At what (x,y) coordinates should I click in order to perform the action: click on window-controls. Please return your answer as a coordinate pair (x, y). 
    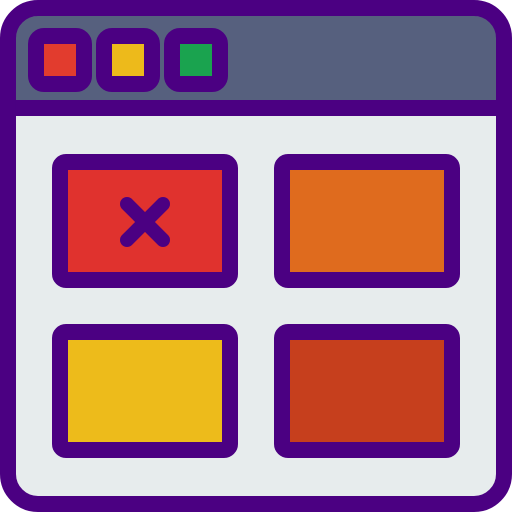
    Looking at the image, I should click on (128, 60).